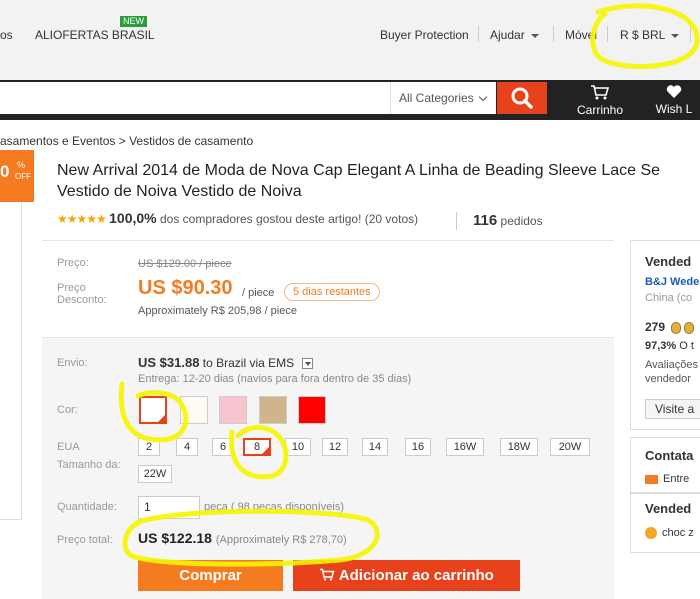 Image resolution: width=700 pixels, height=599 pixels. What do you see at coordinates (73, 263) in the screenshot?
I see `price-label: Preço:` at bounding box center [73, 263].